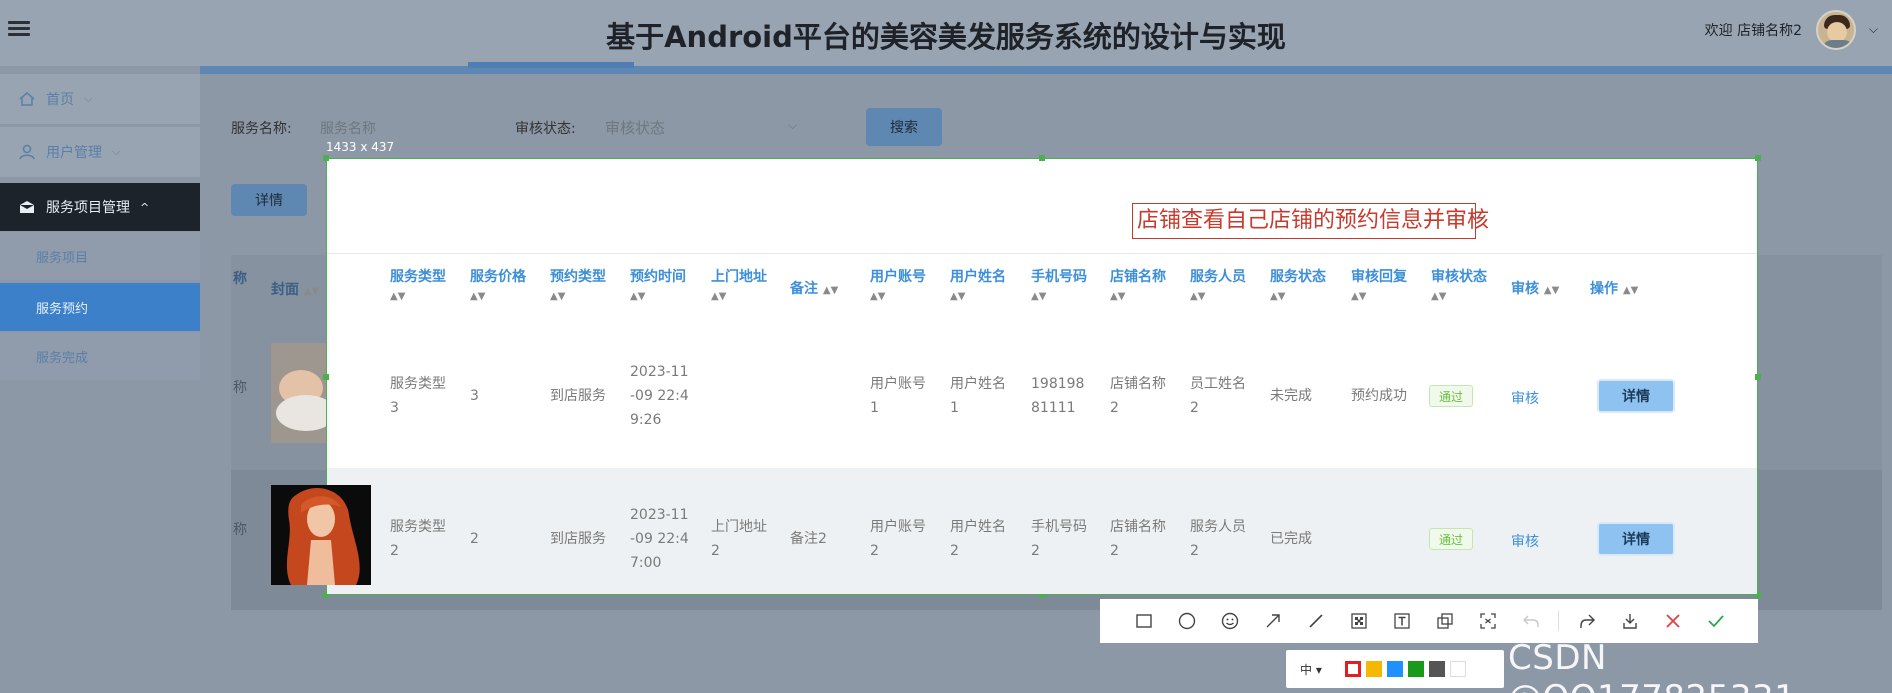  What do you see at coordinates (1586, 621) in the screenshot?
I see `share-icon` at bounding box center [1586, 621].